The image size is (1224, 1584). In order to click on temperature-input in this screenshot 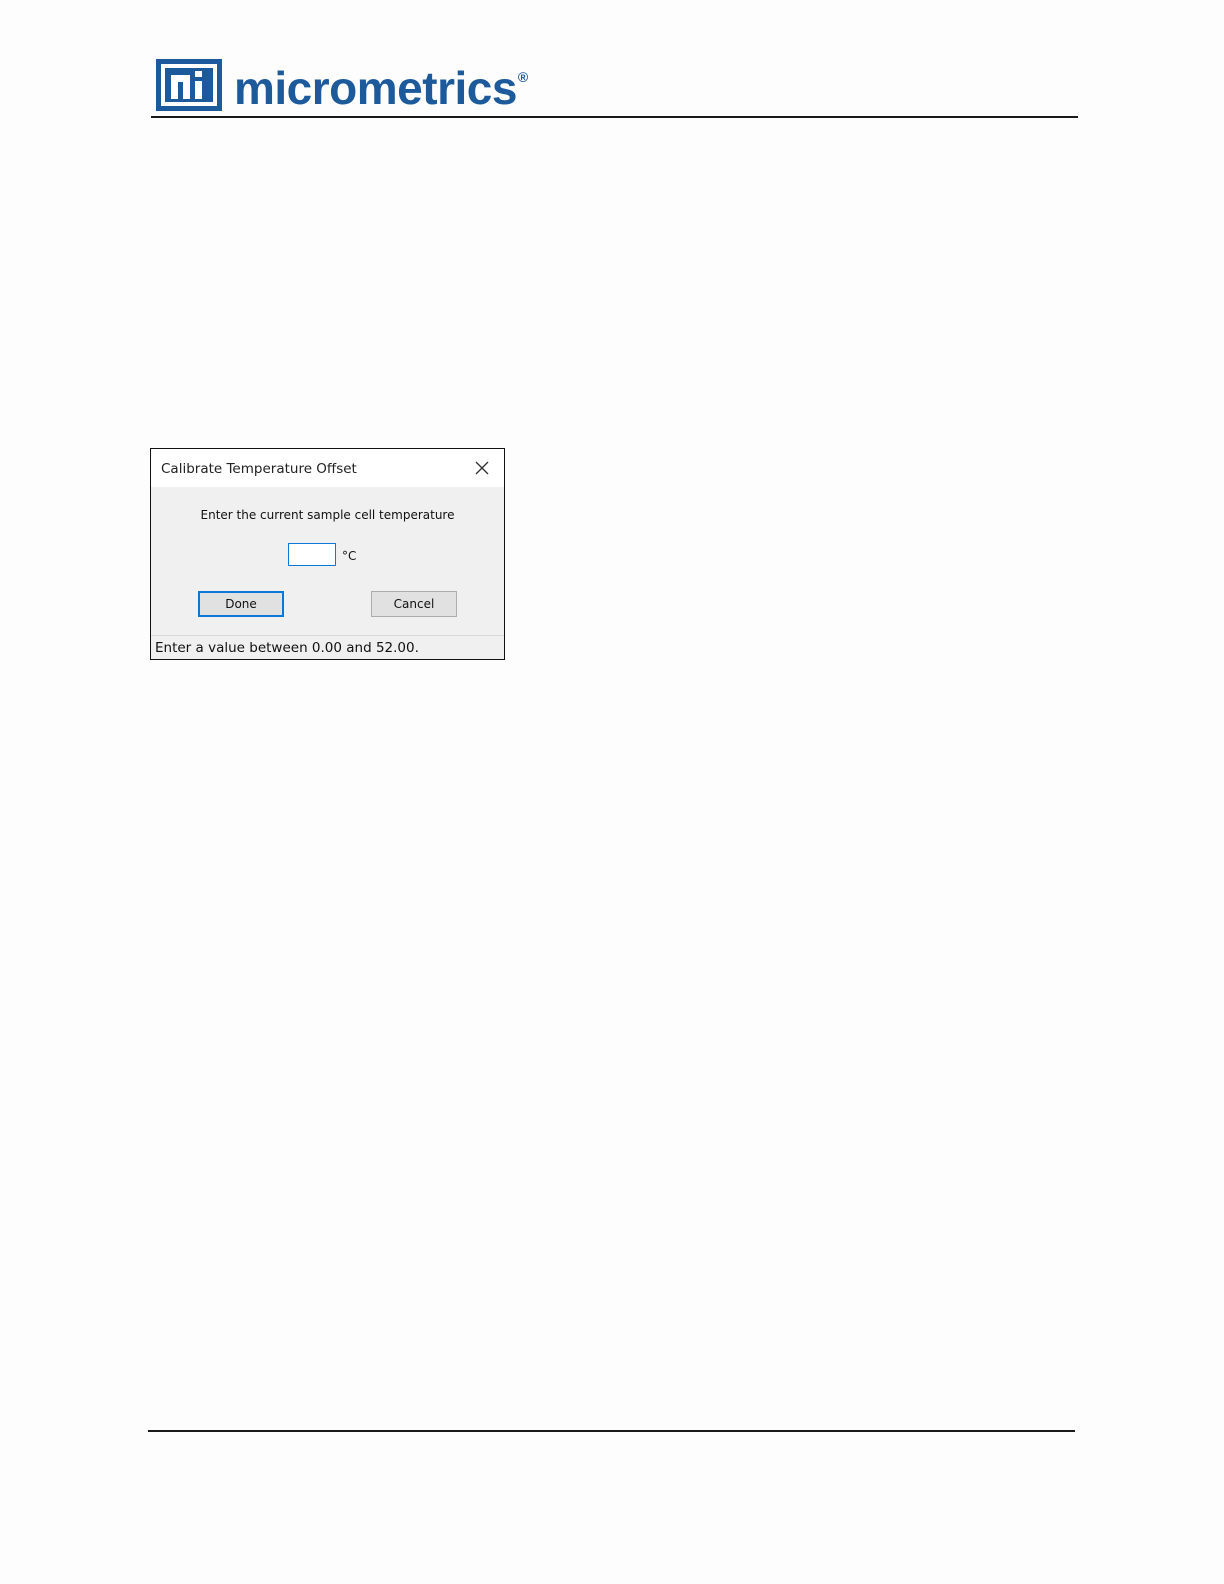, I will do `click(312, 554)`.